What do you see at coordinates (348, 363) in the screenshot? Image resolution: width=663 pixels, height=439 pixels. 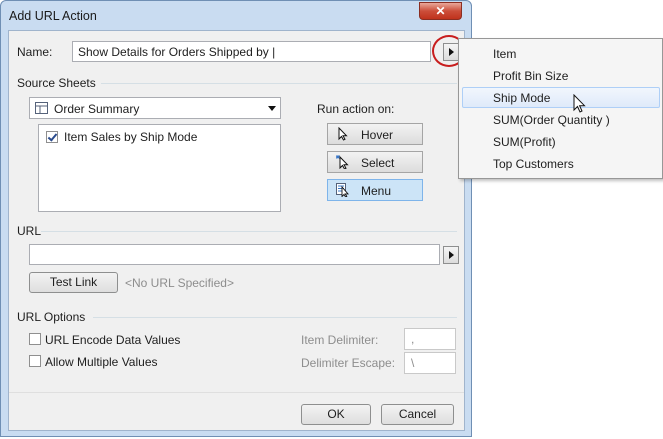 I see `delimiter-escape-label: Delimiter Escape:` at bounding box center [348, 363].